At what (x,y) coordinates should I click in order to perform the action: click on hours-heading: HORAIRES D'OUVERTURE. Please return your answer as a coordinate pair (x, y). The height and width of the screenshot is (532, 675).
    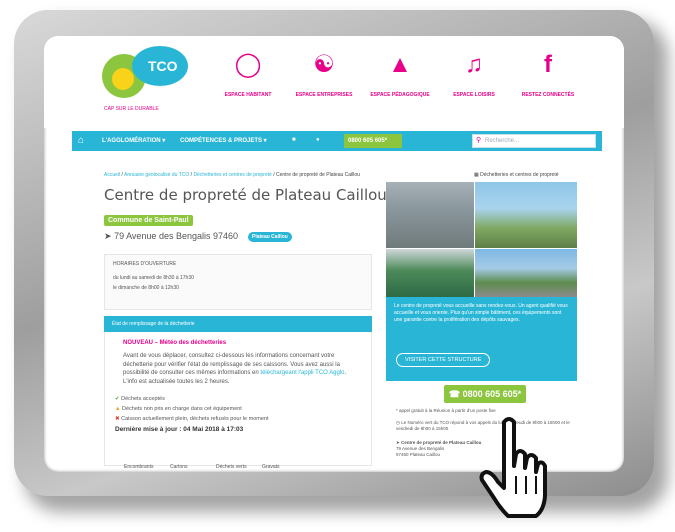
    Looking at the image, I should click on (145, 264).